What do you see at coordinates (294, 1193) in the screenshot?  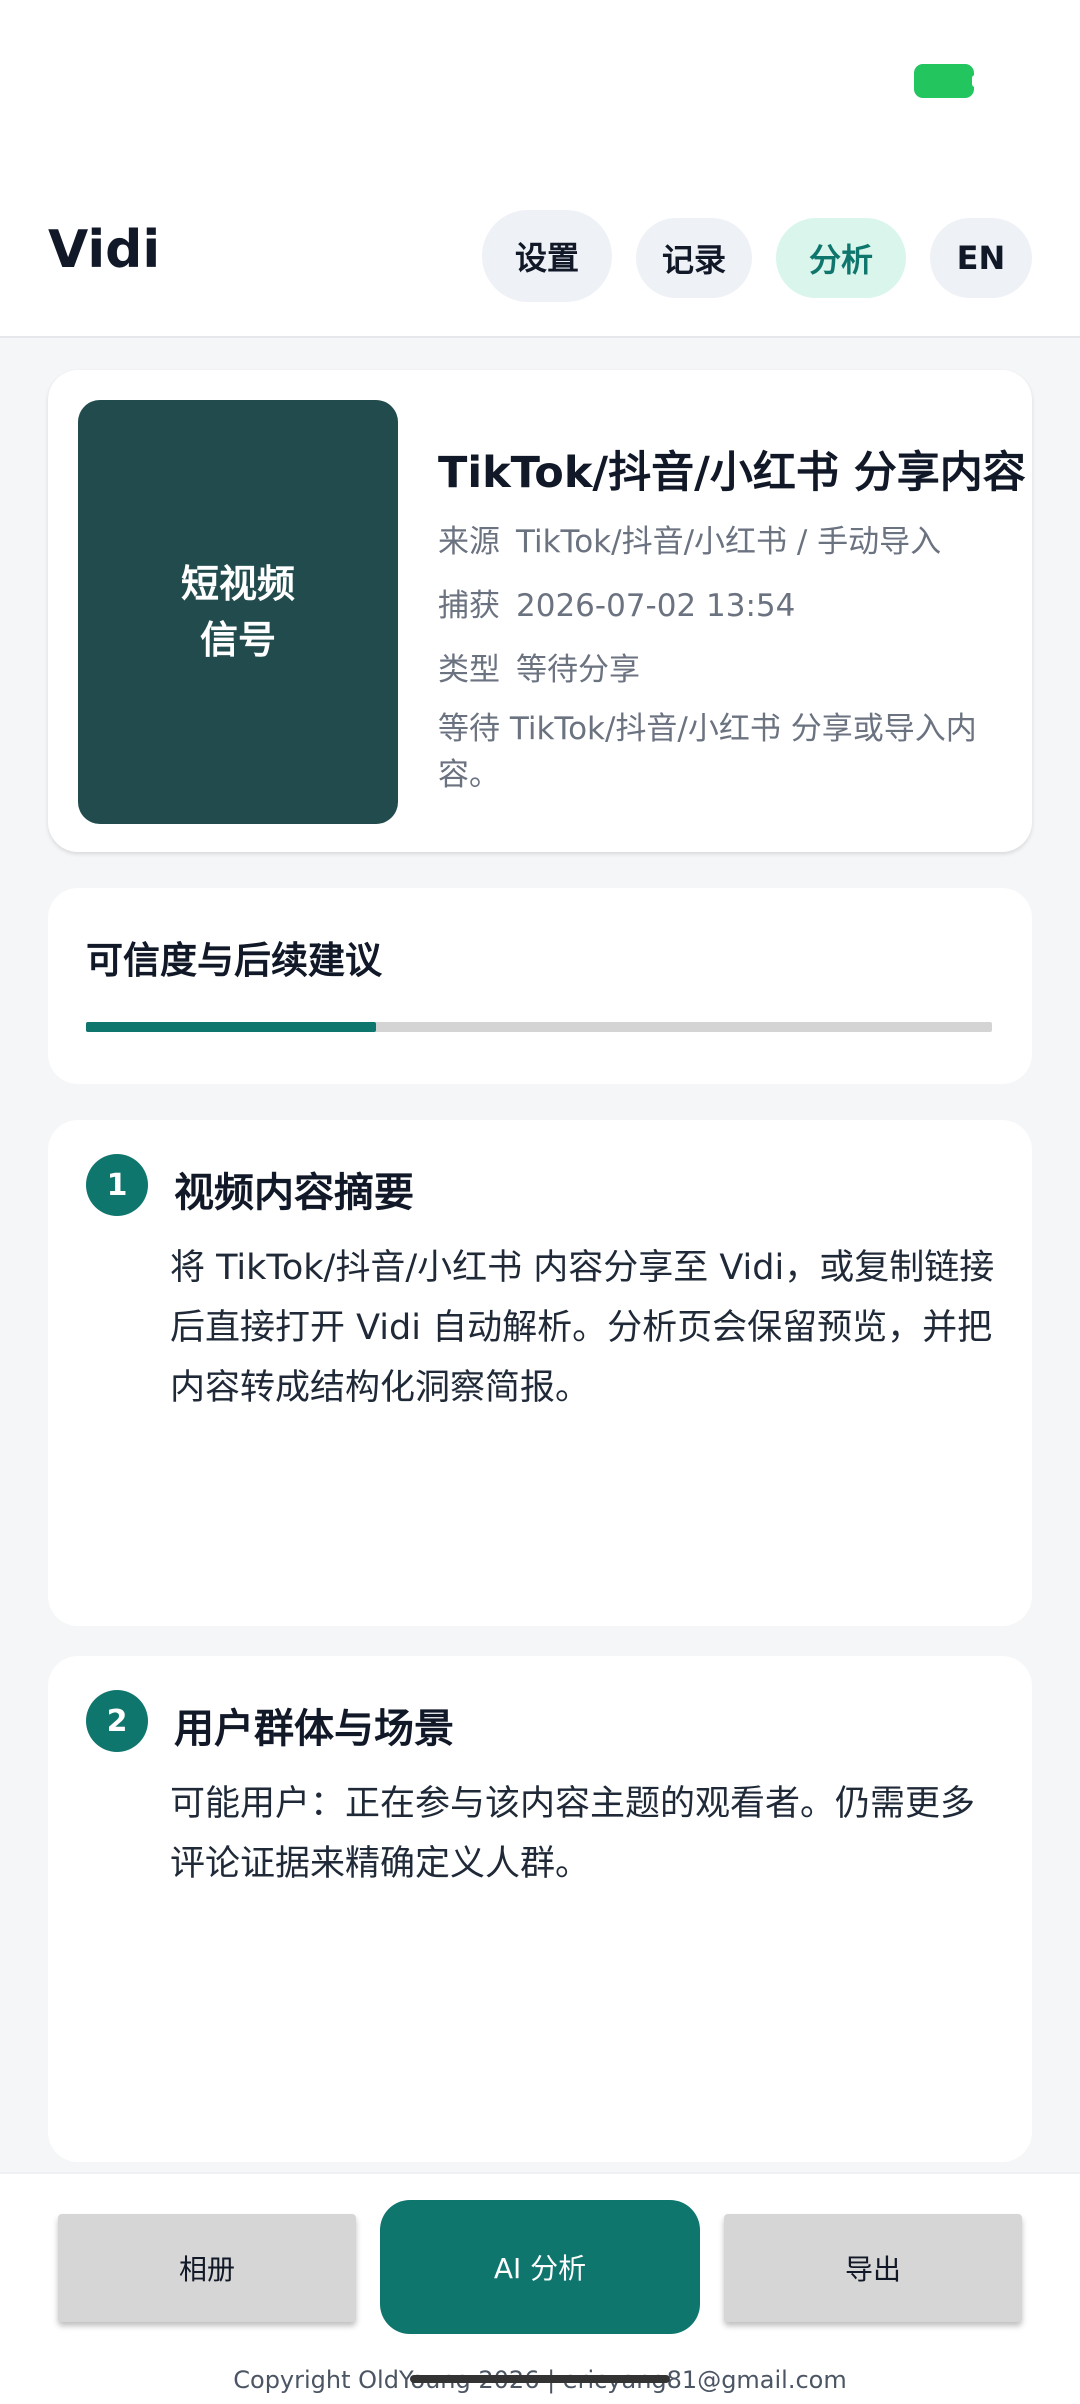 I see `section-title: 视频内容摘要` at bounding box center [294, 1193].